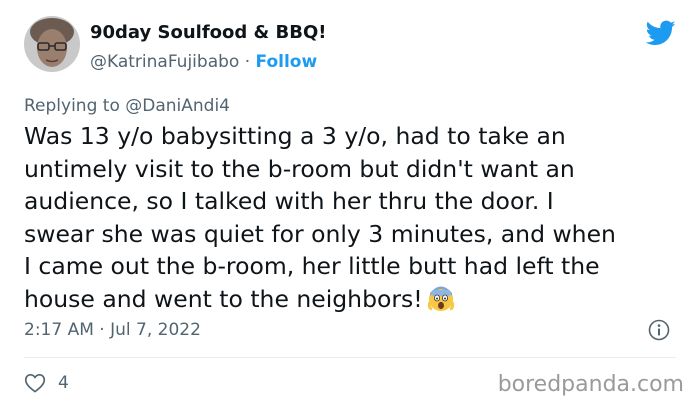 This screenshot has width=700, height=410. I want to click on divider, so click(350, 357).